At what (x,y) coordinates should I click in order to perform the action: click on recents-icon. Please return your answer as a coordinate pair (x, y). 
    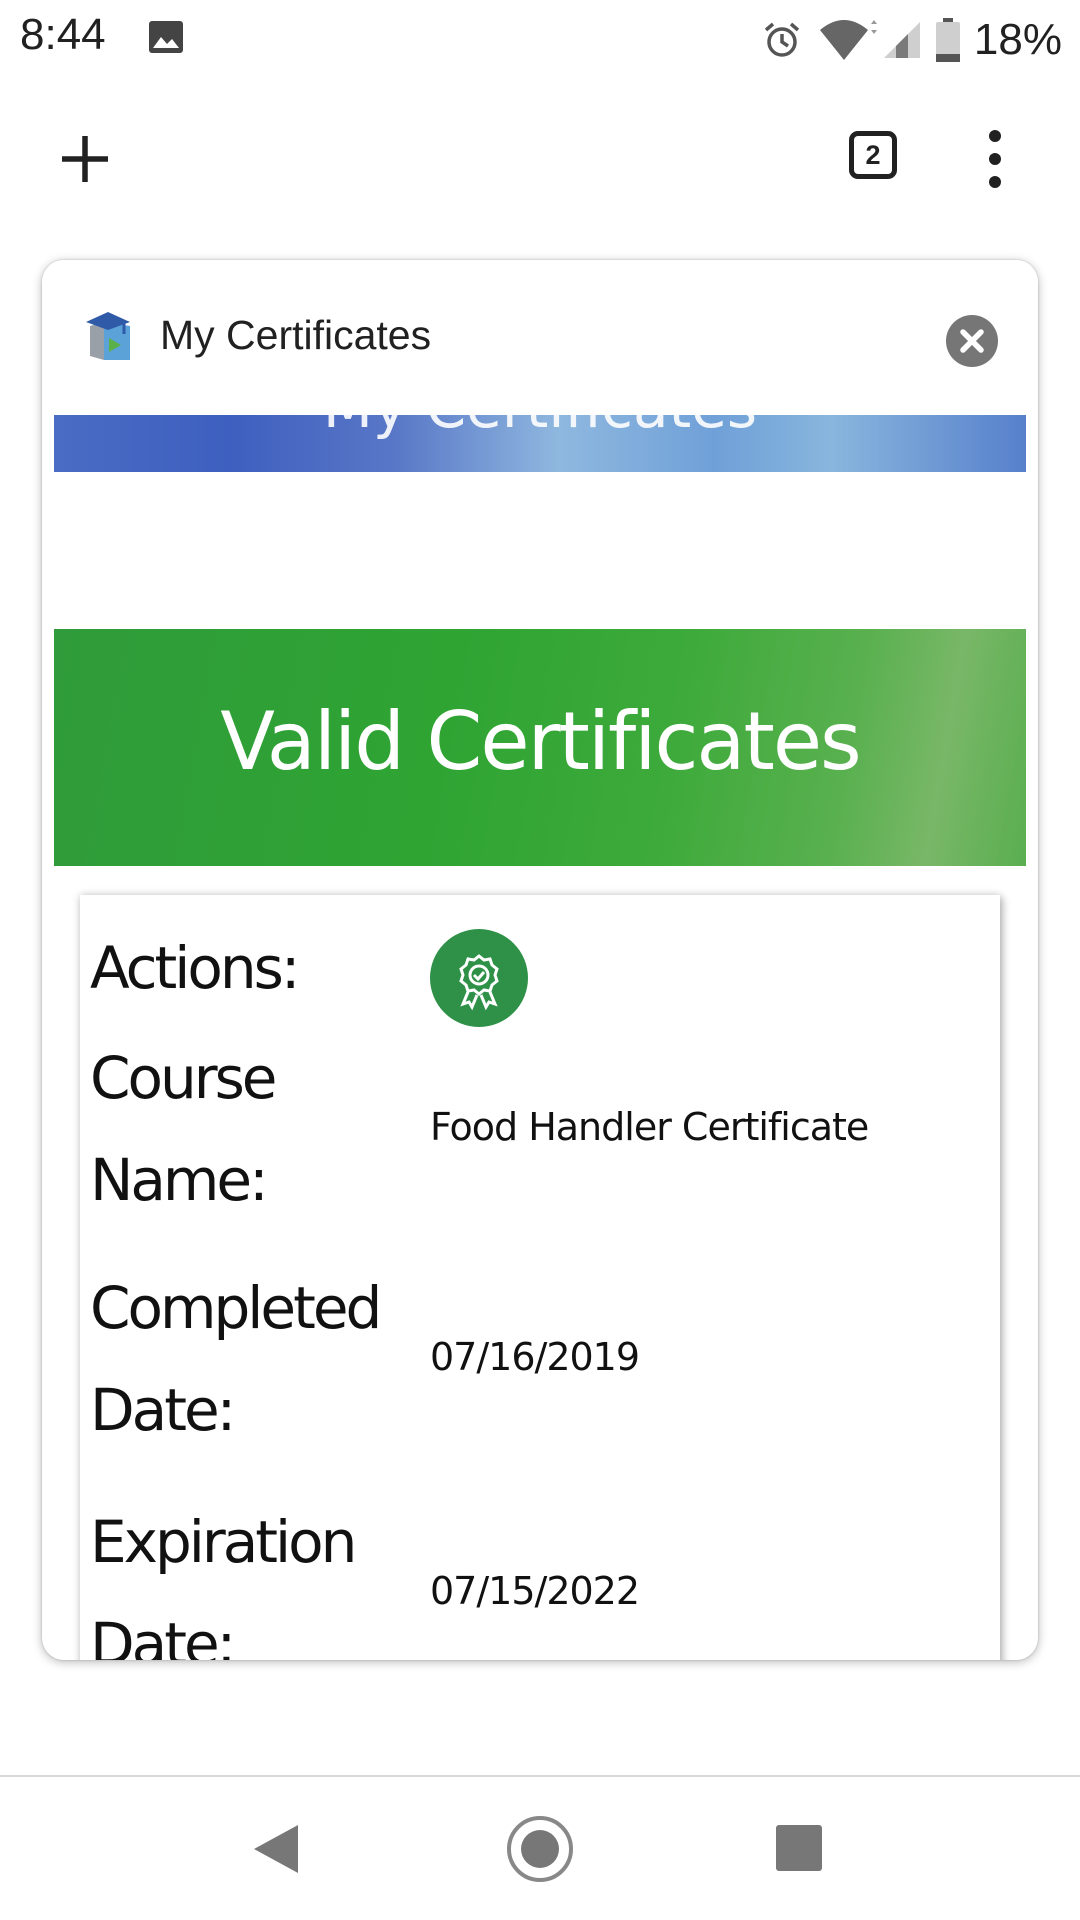
    Looking at the image, I should click on (799, 1850).